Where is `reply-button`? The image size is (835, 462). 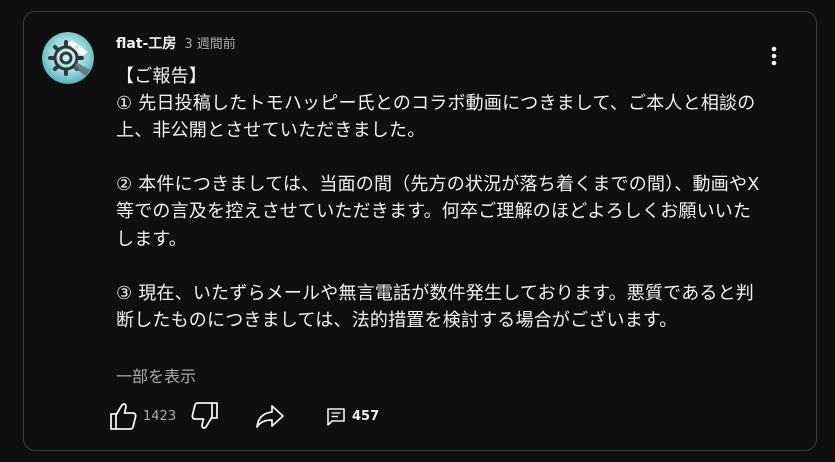 reply-button is located at coordinates (336, 417).